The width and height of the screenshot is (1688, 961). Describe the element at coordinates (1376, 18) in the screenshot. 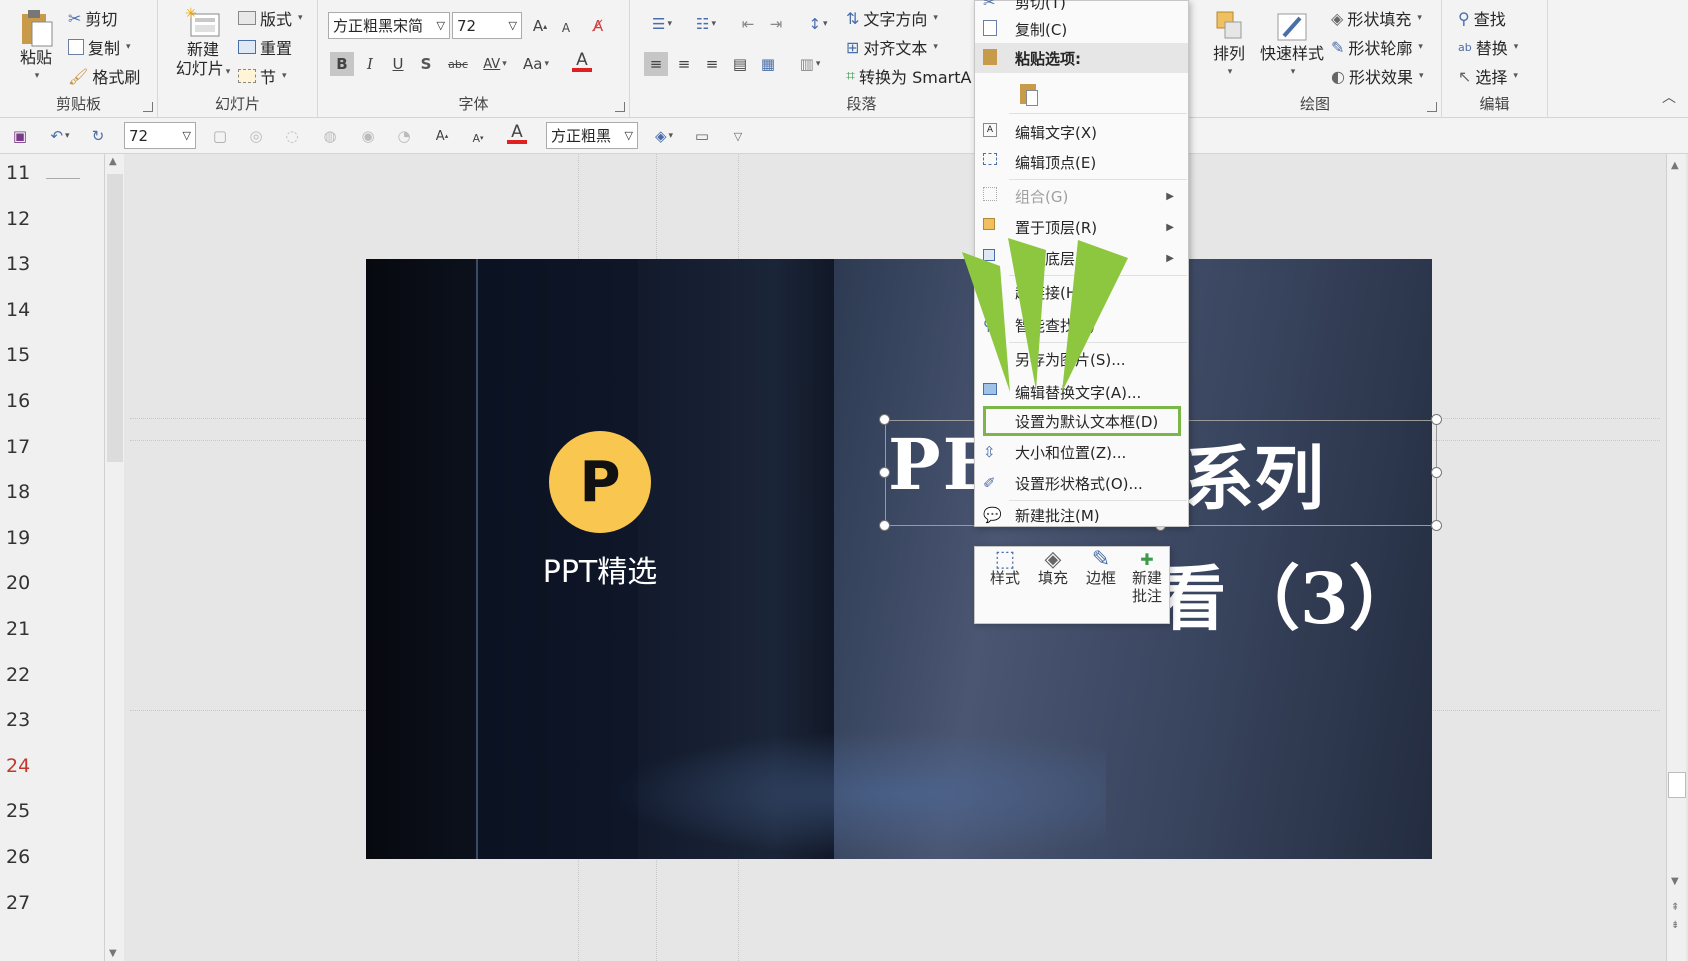

I see `shape-fill-button: ◈ 形状填充 ▾` at that location.